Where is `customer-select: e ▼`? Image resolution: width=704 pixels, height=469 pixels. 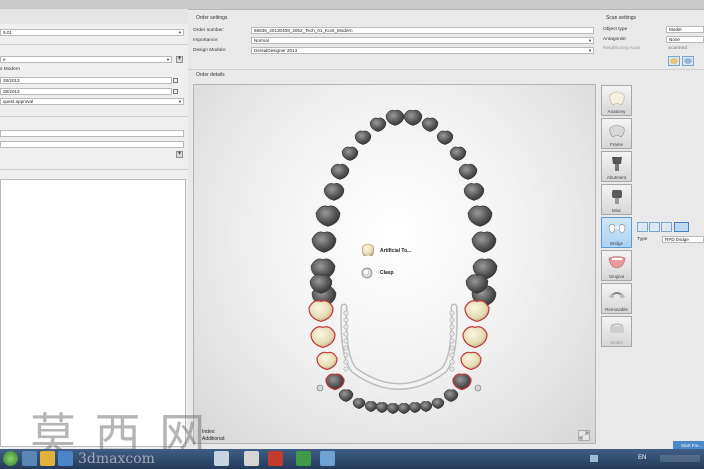 customer-select: e ▼ is located at coordinates (86, 59).